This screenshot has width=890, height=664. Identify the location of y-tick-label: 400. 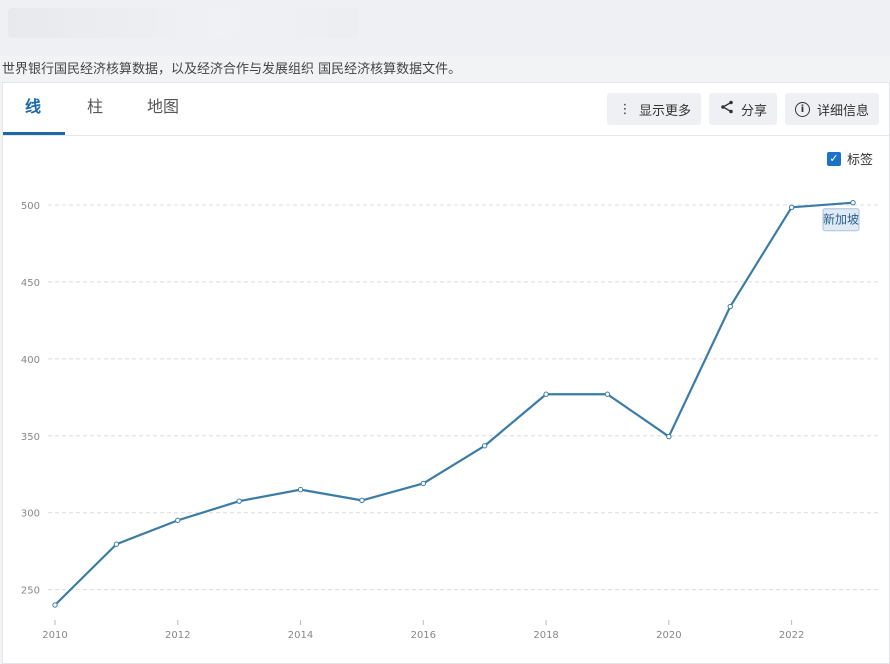
(30, 360).